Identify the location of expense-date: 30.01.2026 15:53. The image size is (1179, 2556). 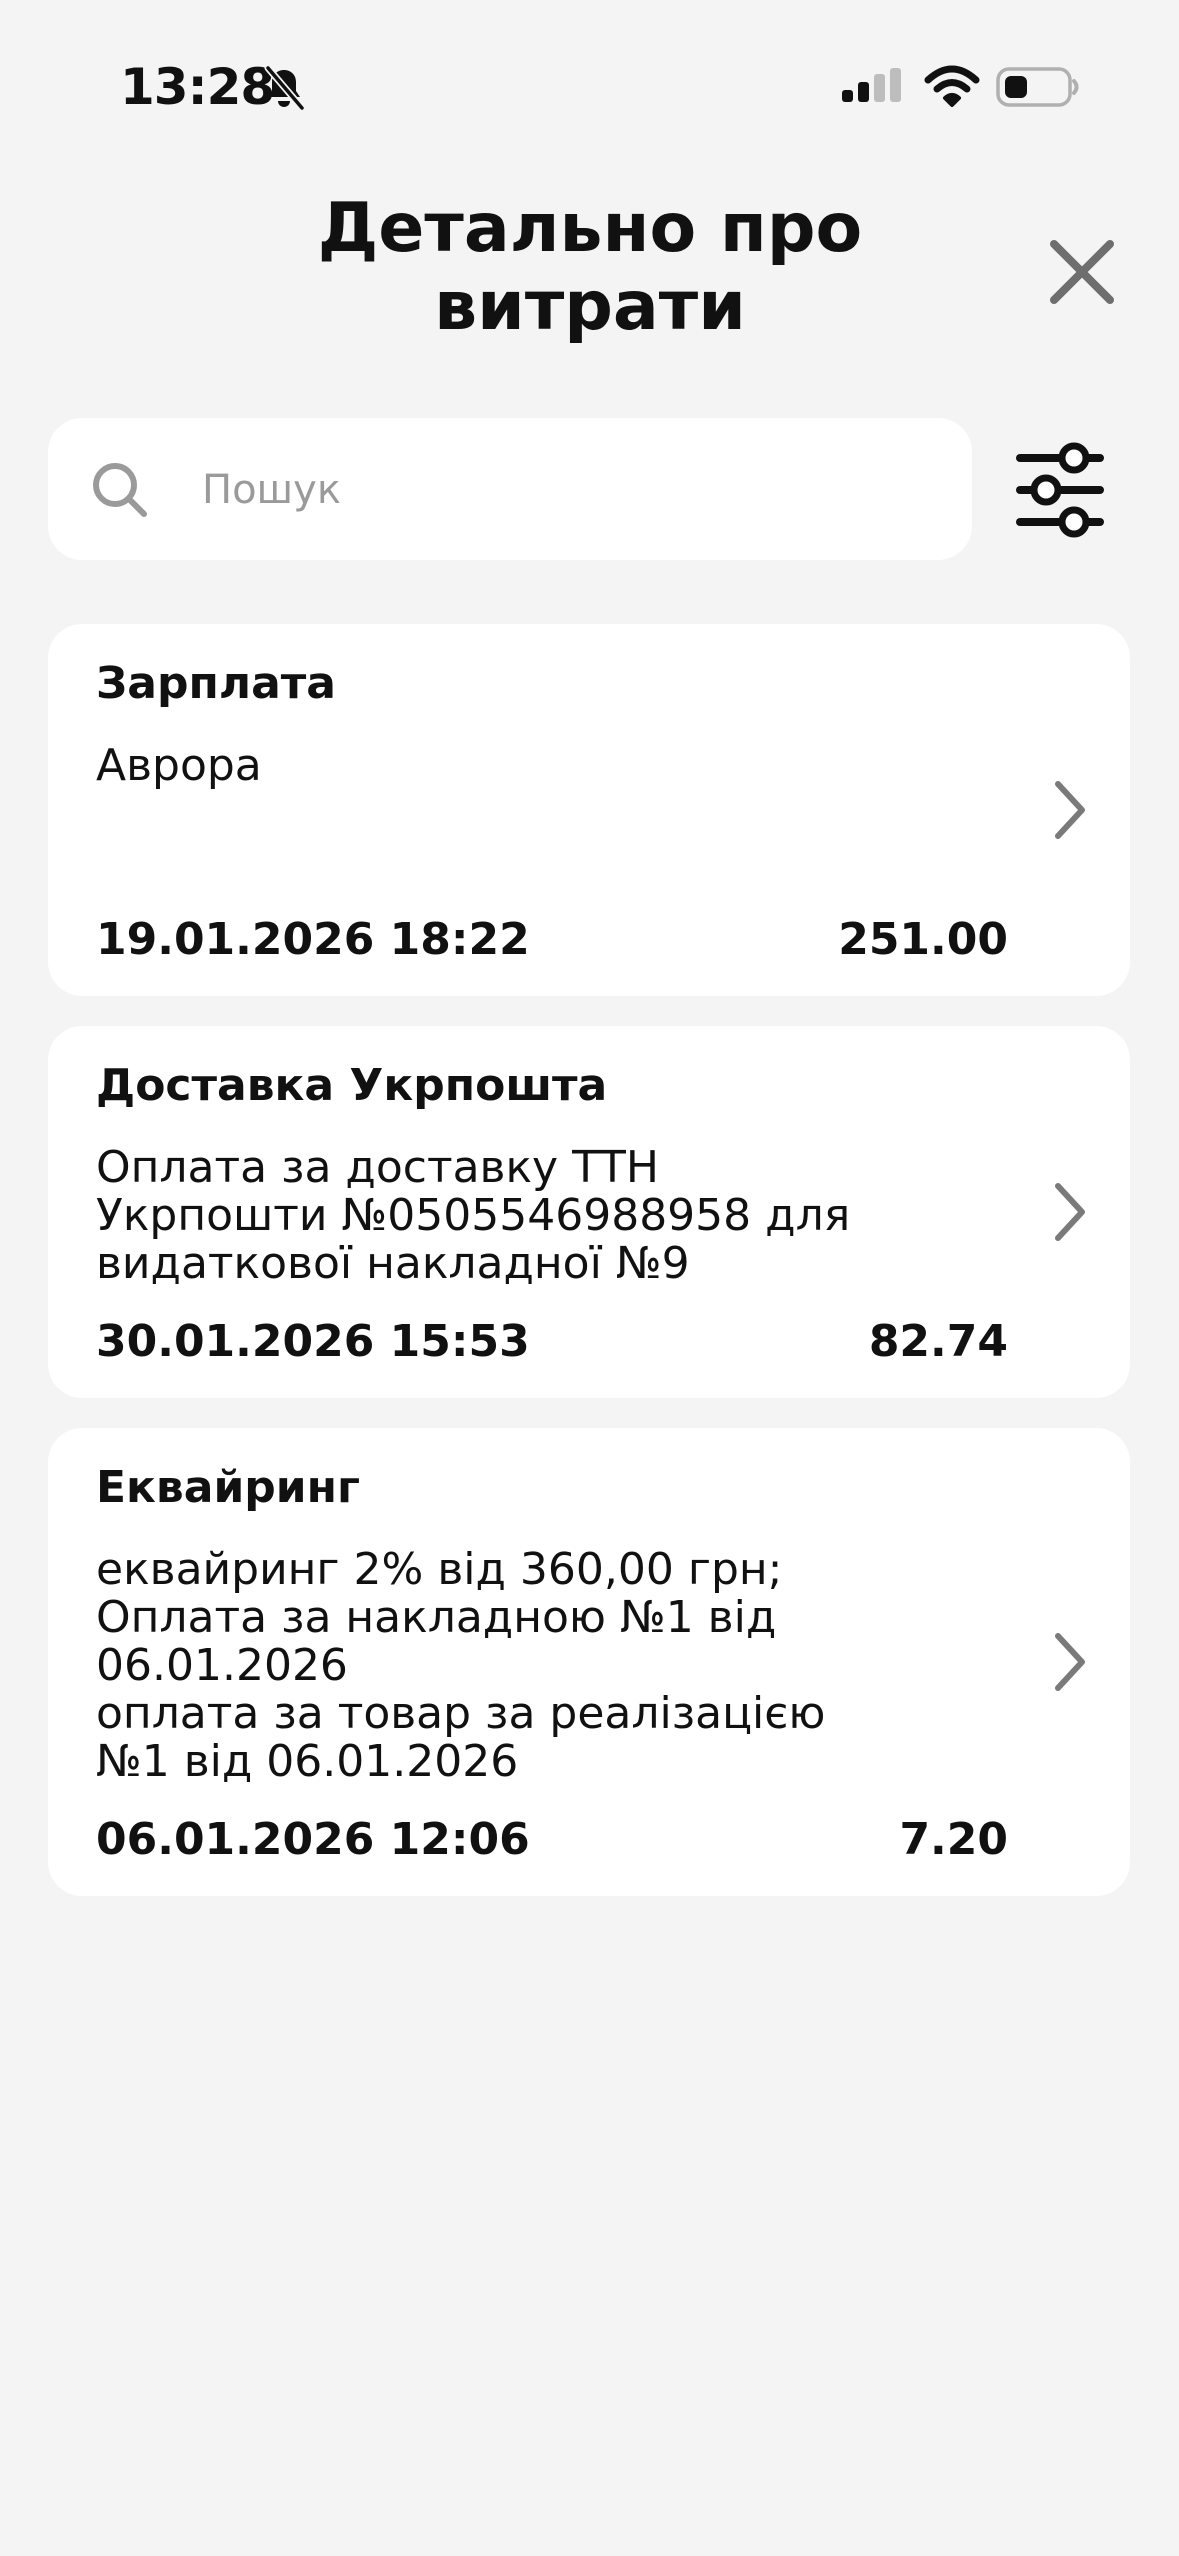
(313, 1341).